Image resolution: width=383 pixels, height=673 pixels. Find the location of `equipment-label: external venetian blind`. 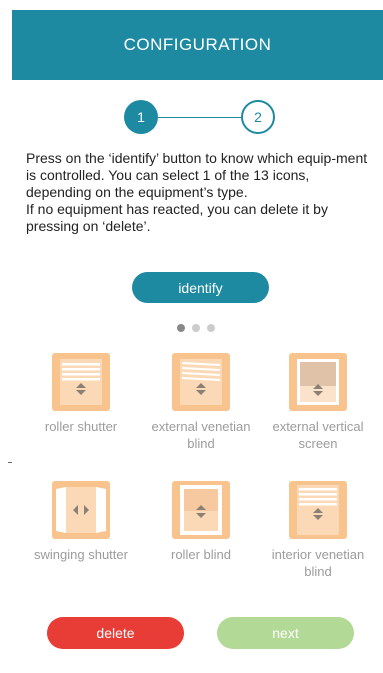

equipment-label: external venetian blind is located at coordinates (201, 435).